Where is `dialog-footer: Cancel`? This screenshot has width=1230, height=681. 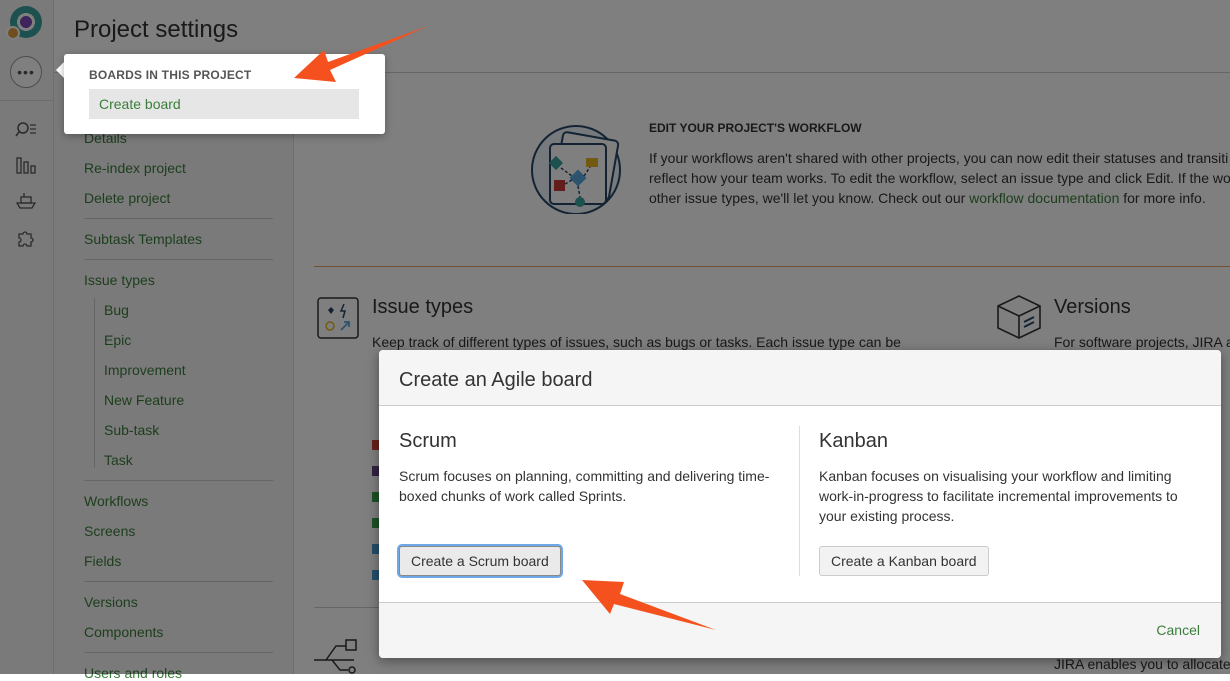
dialog-footer: Cancel is located at coordinates (800, 630).